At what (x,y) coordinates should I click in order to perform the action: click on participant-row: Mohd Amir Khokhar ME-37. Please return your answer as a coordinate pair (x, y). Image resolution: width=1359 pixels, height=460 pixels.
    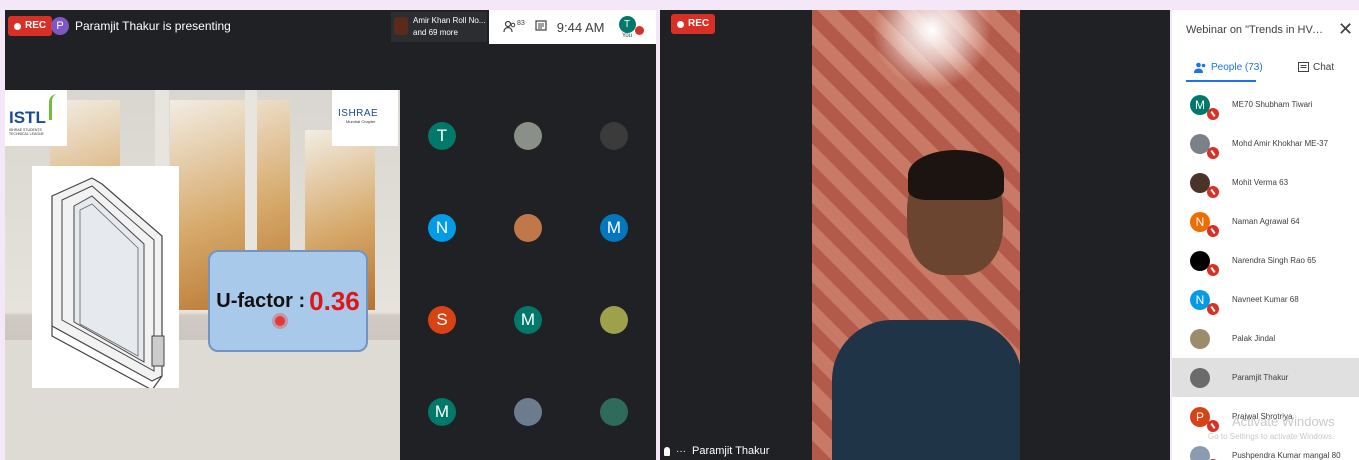
    Looking at the image, I should click on (1265, 143).